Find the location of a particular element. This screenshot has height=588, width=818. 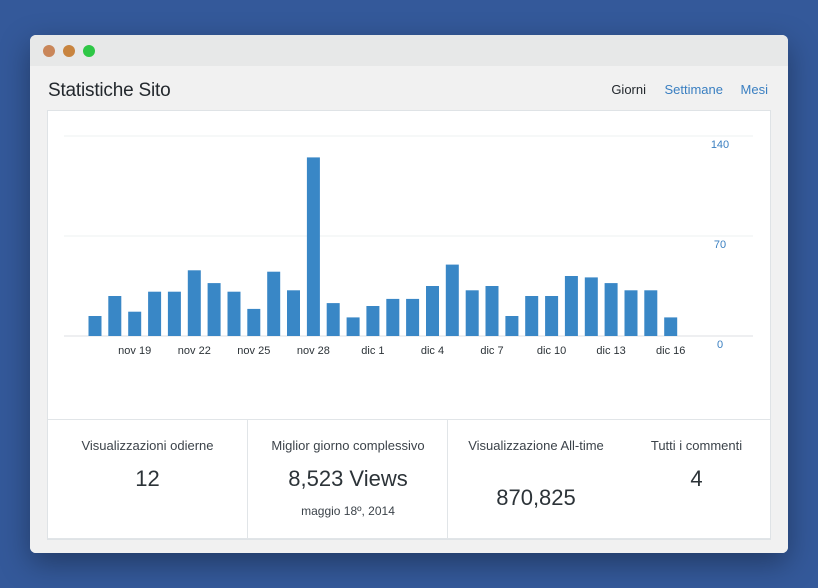

stat-all-comments: Tutti i commenti 4 is located at coordinates (696, 479).